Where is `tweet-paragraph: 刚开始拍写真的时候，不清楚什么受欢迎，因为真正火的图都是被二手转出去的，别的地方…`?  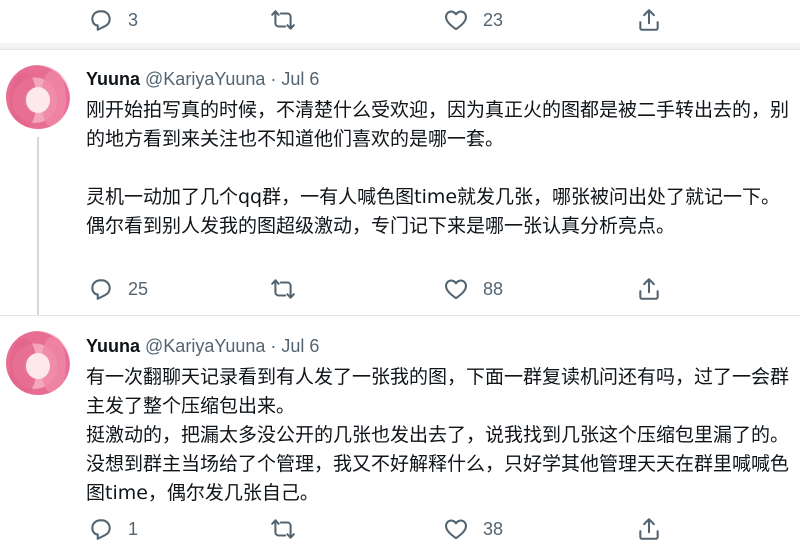
tweet-paragraph: 刚开始拍写真的时候，不清楚什么受欢迎，因为真正火的图都是被二手转出去的，别的地方… is located at coordinates (438, 124).